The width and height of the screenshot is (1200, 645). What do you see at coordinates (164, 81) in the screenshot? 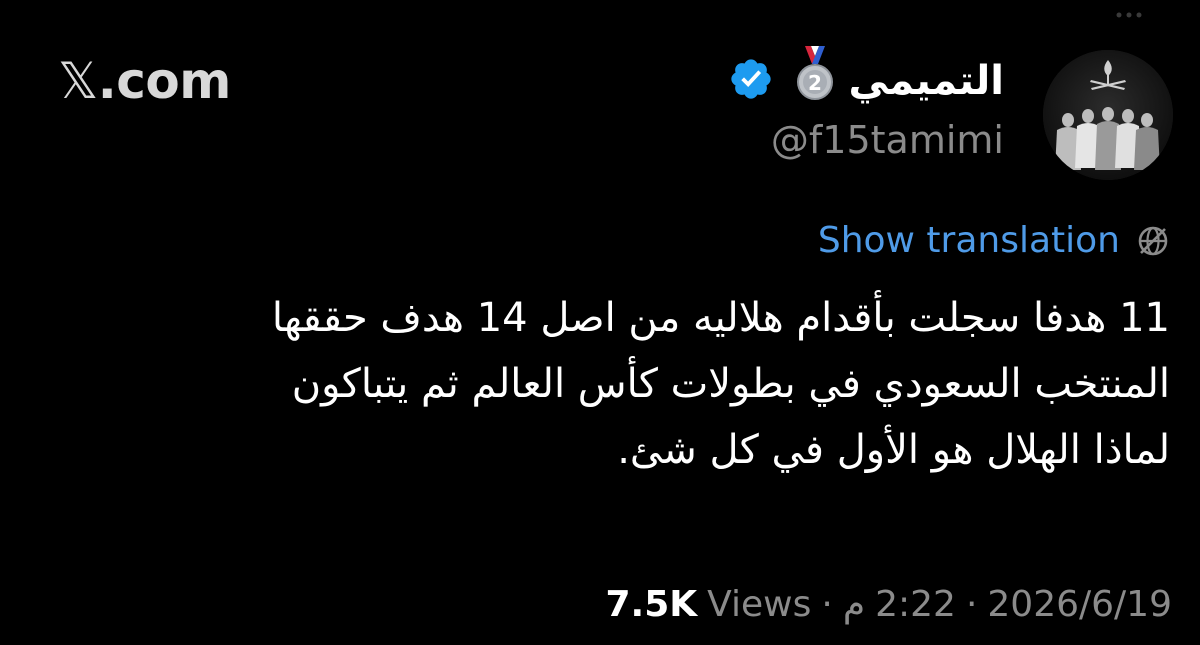
I see `brand-domain: .com` at bounding box center [164, 81].